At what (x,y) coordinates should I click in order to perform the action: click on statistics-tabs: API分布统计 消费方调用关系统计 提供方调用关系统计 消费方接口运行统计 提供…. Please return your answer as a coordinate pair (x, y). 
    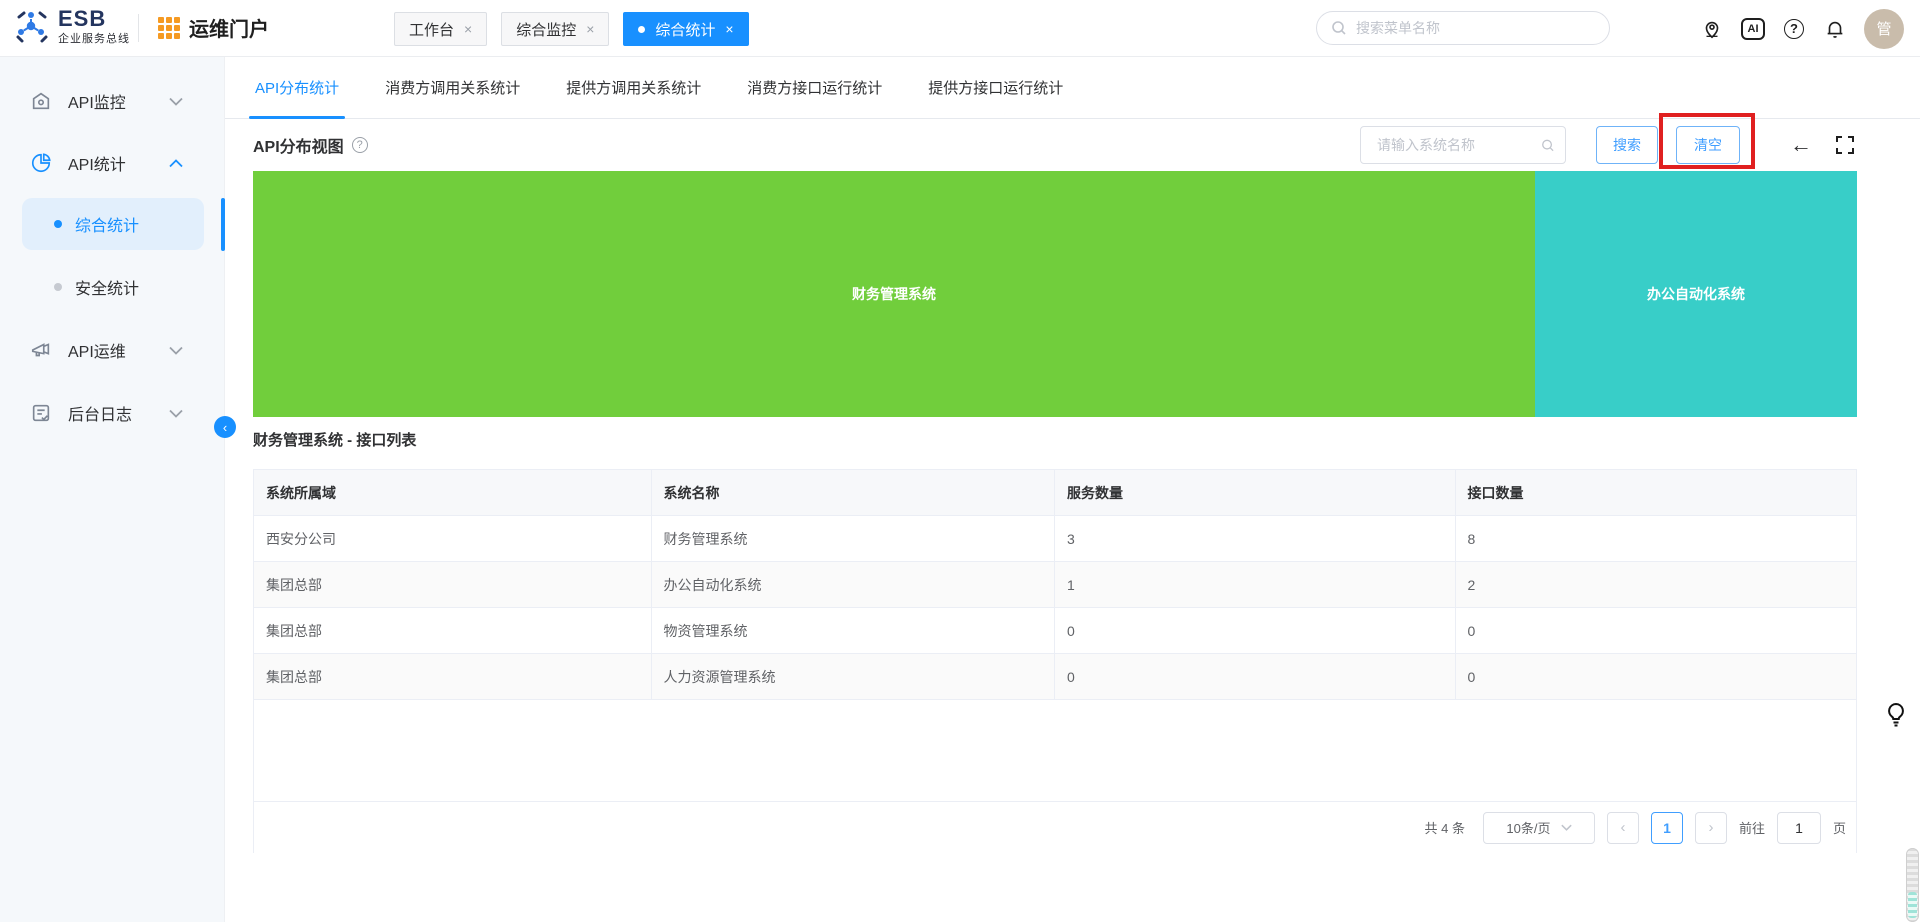
    Looking at the image, I should click on (1072, 88).